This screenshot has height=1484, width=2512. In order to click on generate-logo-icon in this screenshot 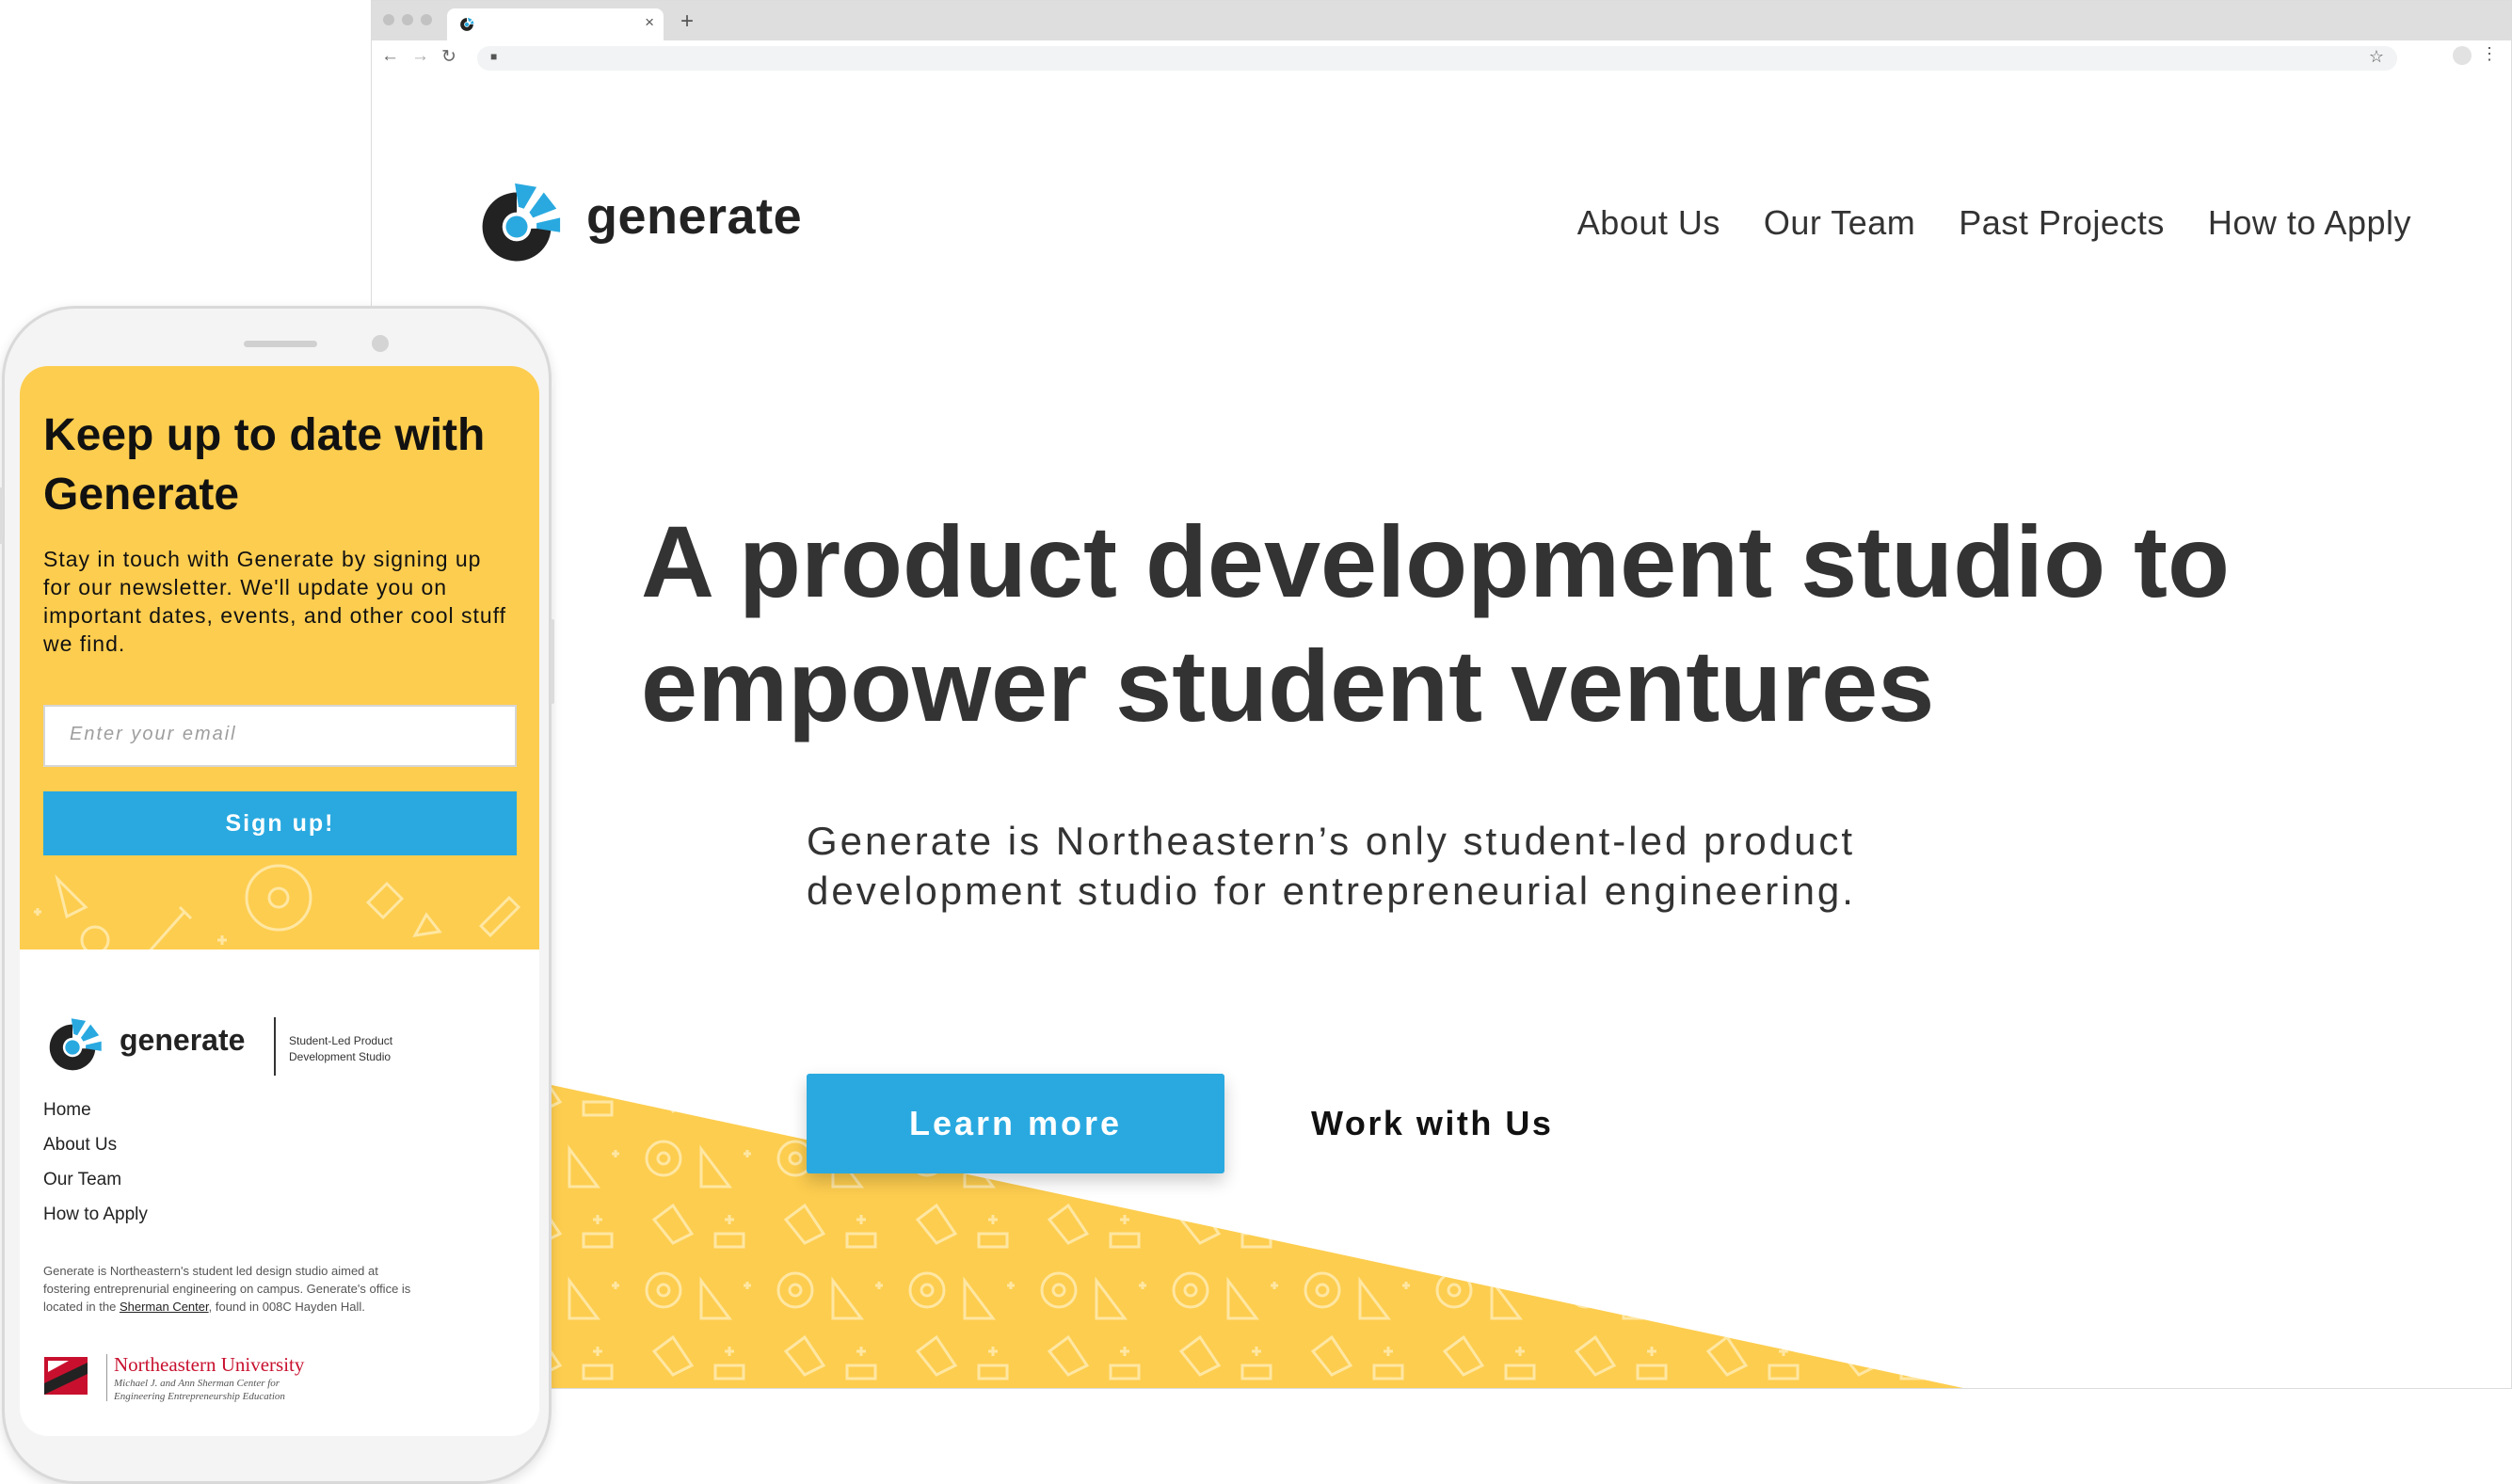, I will do `click(521, 222)`.